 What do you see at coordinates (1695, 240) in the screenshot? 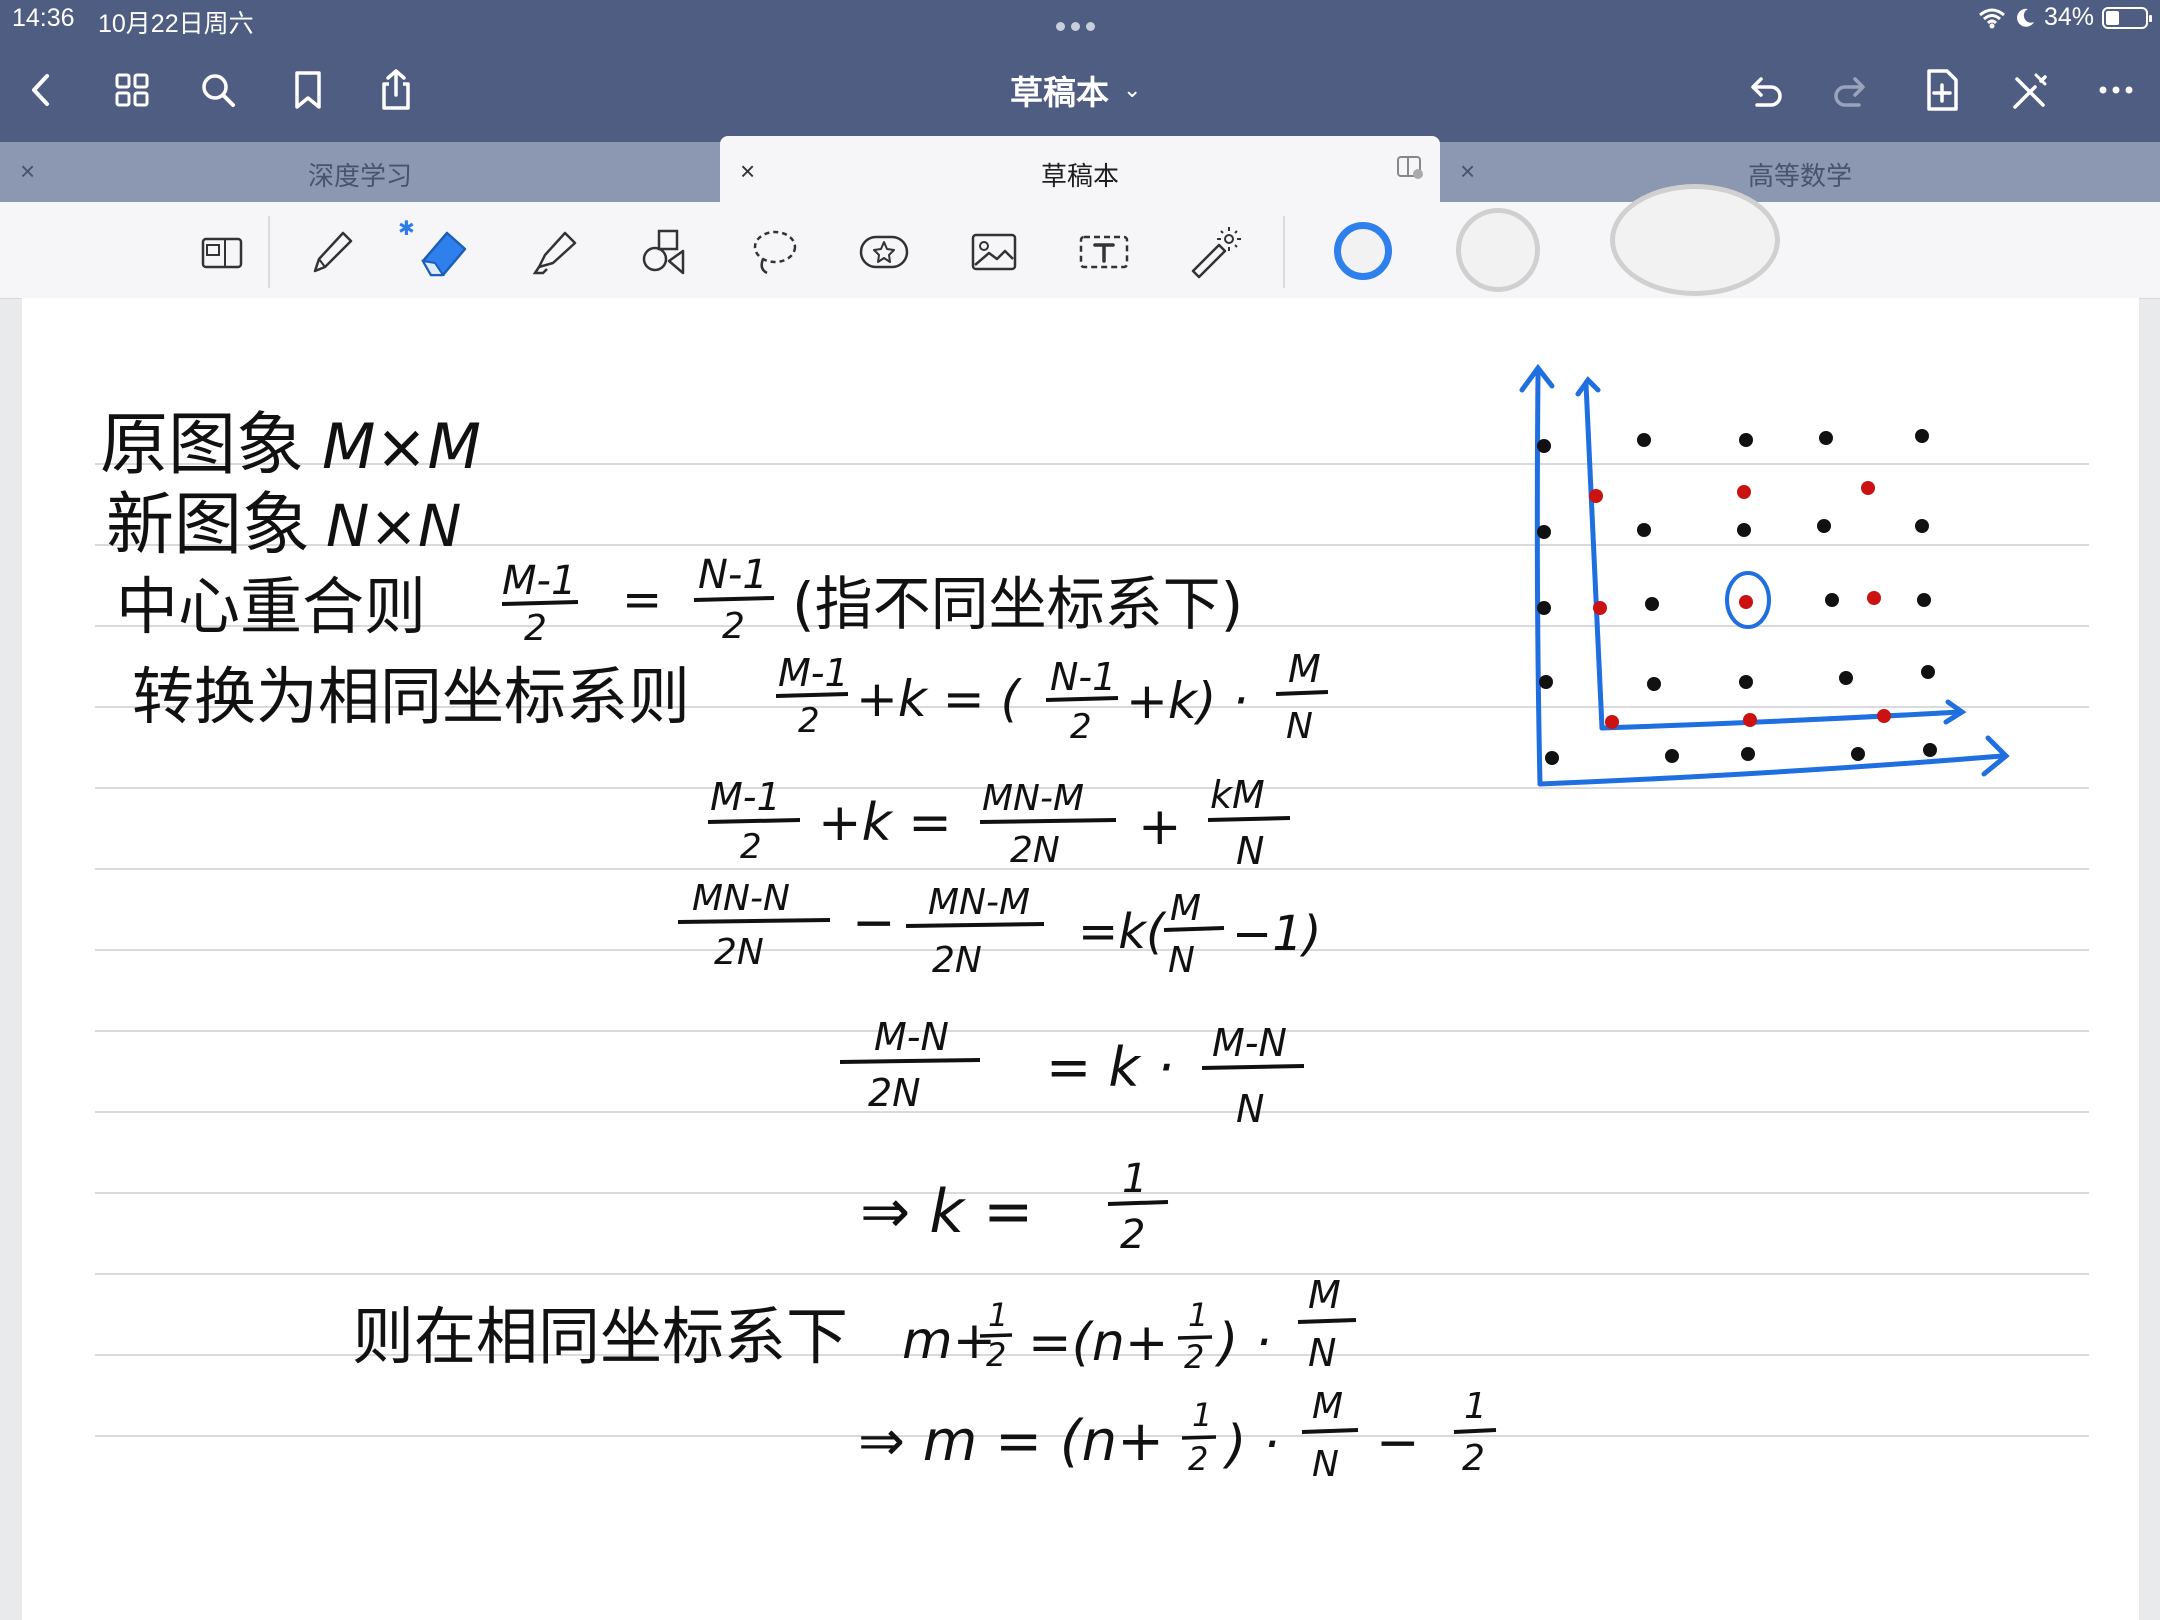
I see `eraser-size-large` at bounding box center [1695, 240].